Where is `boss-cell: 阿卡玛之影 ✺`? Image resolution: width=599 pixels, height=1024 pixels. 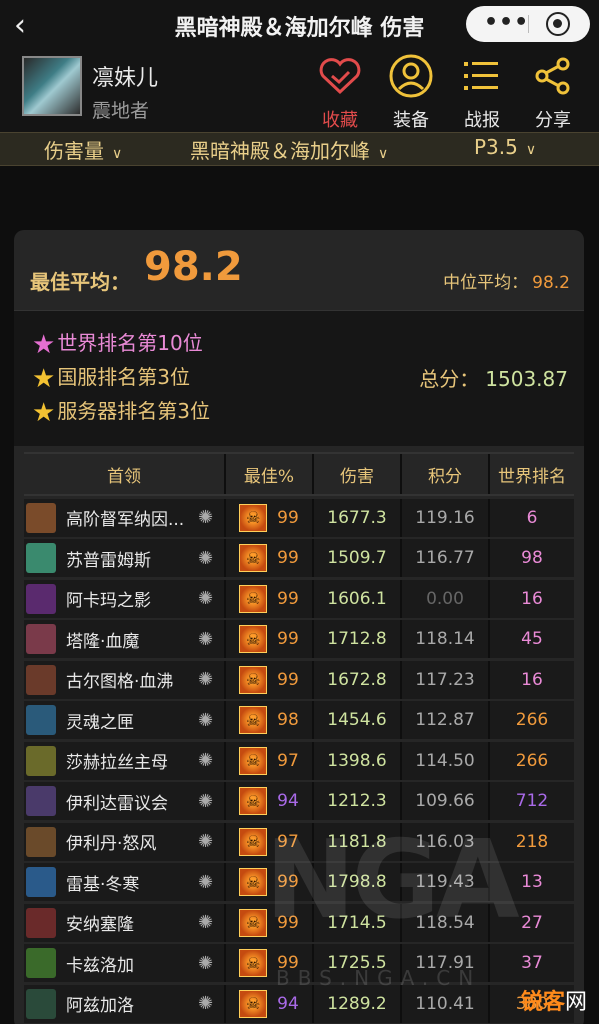 boss-cell: 阿卡玛之影 ✺ is located at coordinates (125, 598).